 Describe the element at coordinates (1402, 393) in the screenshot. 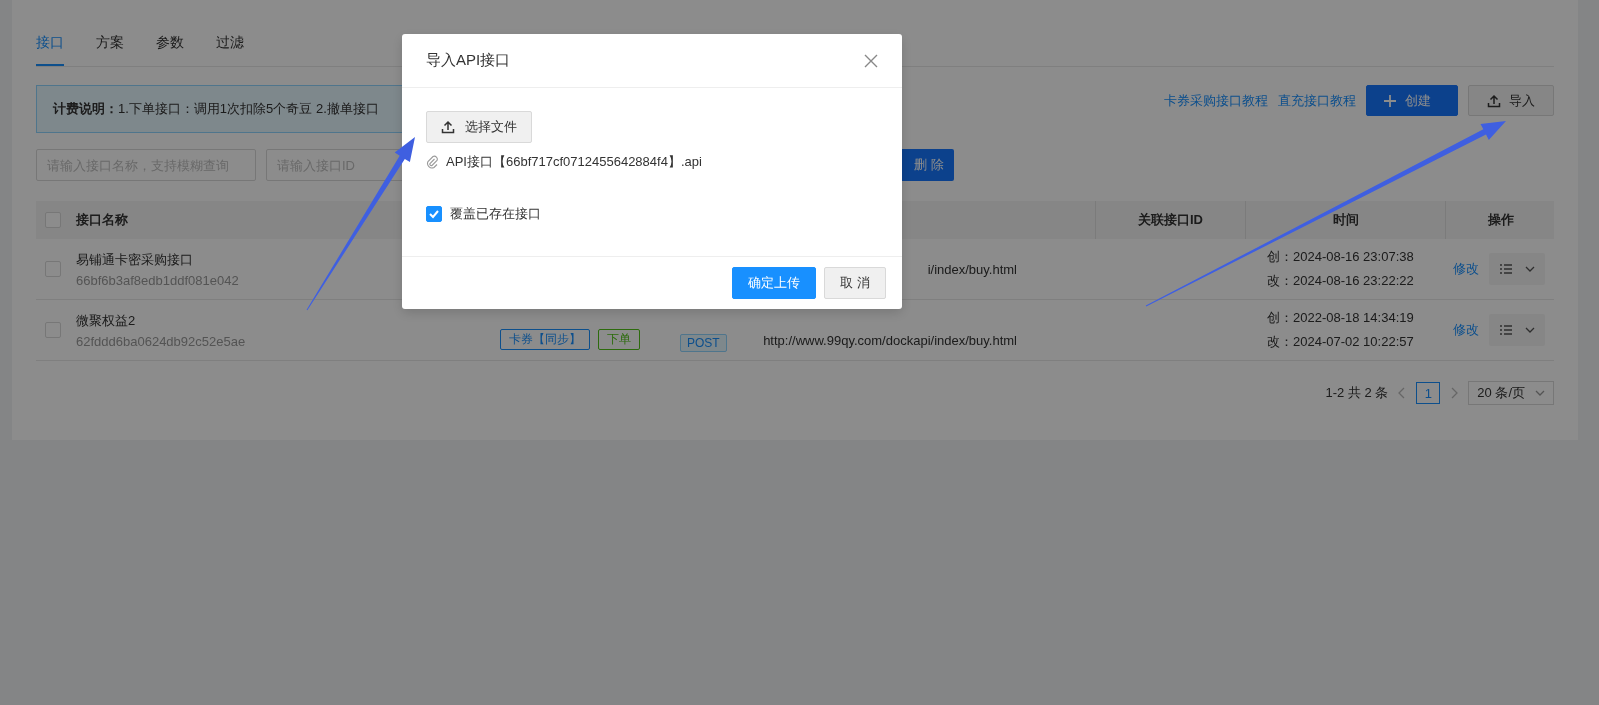

I see `prev-icon` at that location.